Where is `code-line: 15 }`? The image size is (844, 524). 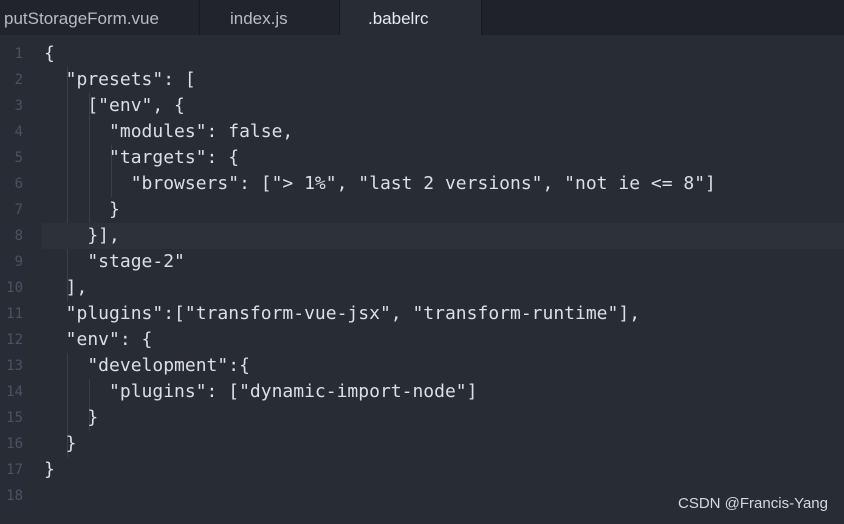
code-line: 15 } is located at coordinates (422, 418).